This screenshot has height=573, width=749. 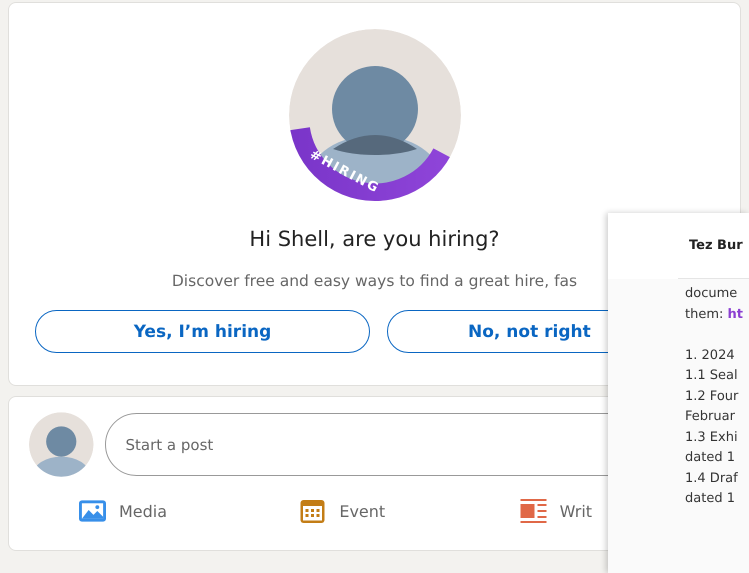 I want to click on image-icon, so click(x=92, y=511).